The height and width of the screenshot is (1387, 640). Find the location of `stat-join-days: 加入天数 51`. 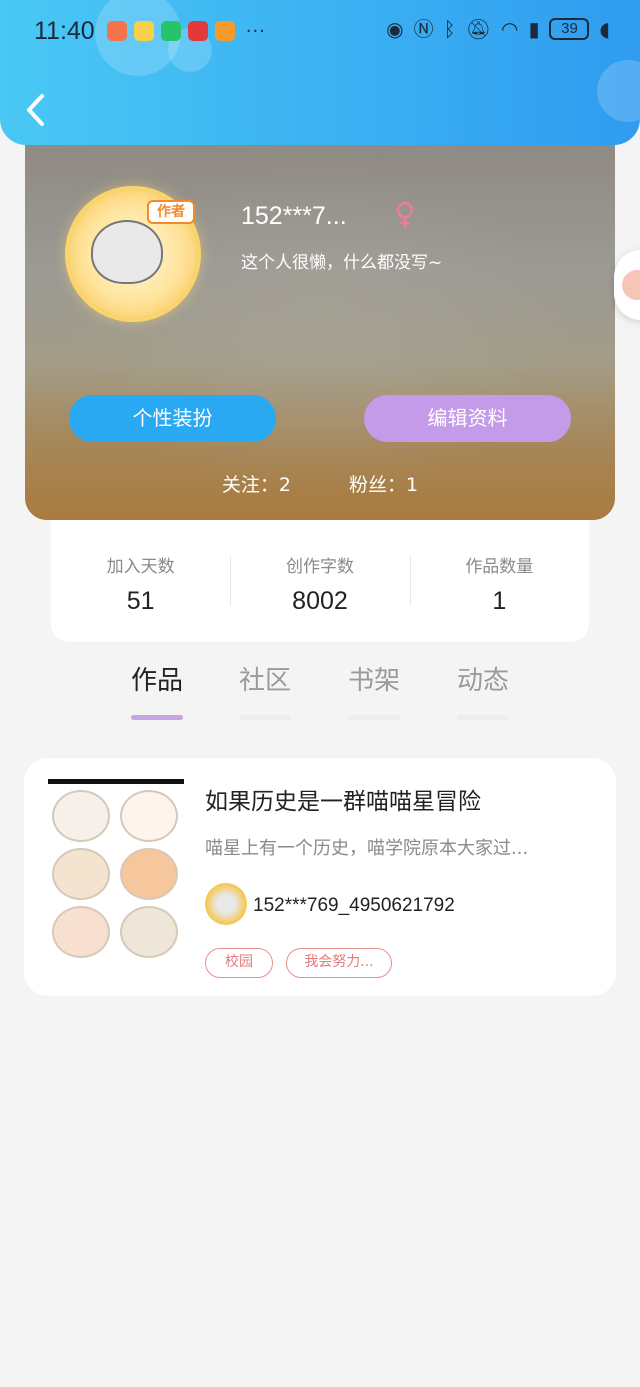

stat-join-days: 加入天数 51 is located at coordinates (140, 581).